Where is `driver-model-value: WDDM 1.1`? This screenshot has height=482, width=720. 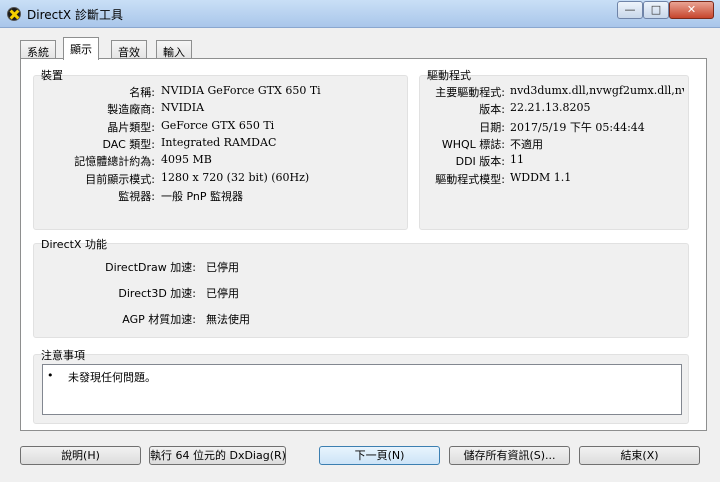
driver-model-value: WDDM 1.1 is located at coordinates (541, 177).